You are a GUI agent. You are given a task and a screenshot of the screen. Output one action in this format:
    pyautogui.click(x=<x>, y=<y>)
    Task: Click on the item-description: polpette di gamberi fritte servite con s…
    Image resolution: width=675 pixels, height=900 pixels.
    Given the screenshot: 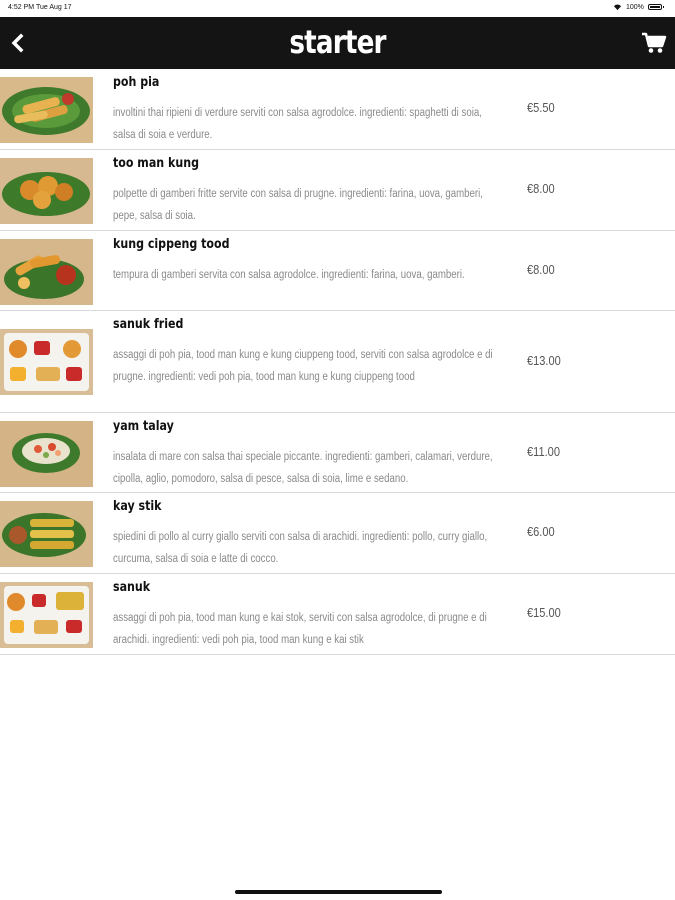 What is the action you would take?
    pyautogui.click(x=298, y=205)
    